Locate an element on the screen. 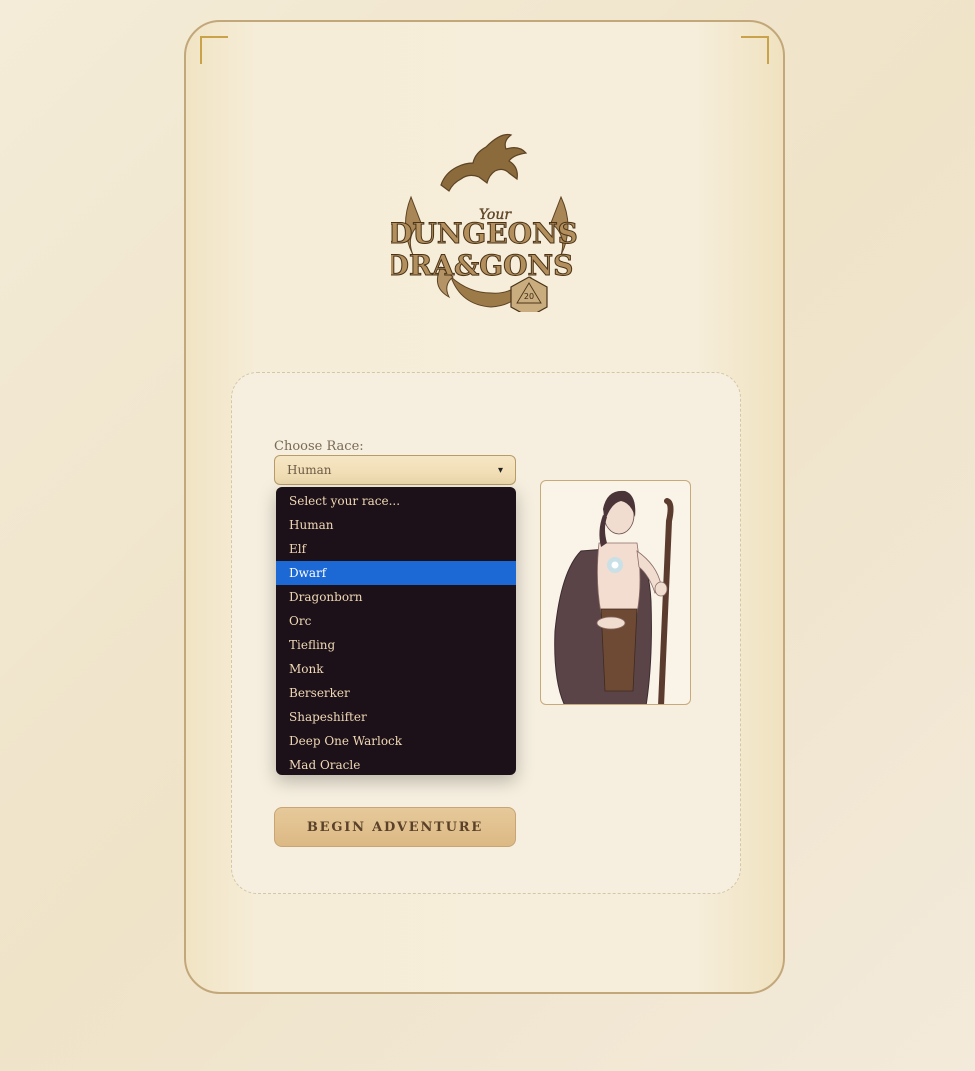  svg-text: 20 is located at coordinates (529, 296).